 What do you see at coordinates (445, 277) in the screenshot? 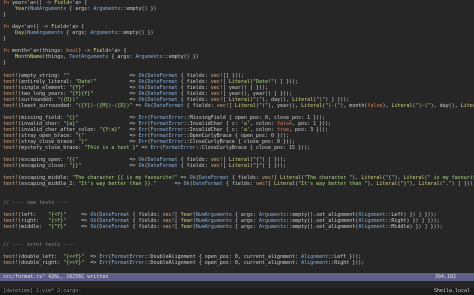
I see `cursor-position: 394,102` at bounding box center [445, 277].